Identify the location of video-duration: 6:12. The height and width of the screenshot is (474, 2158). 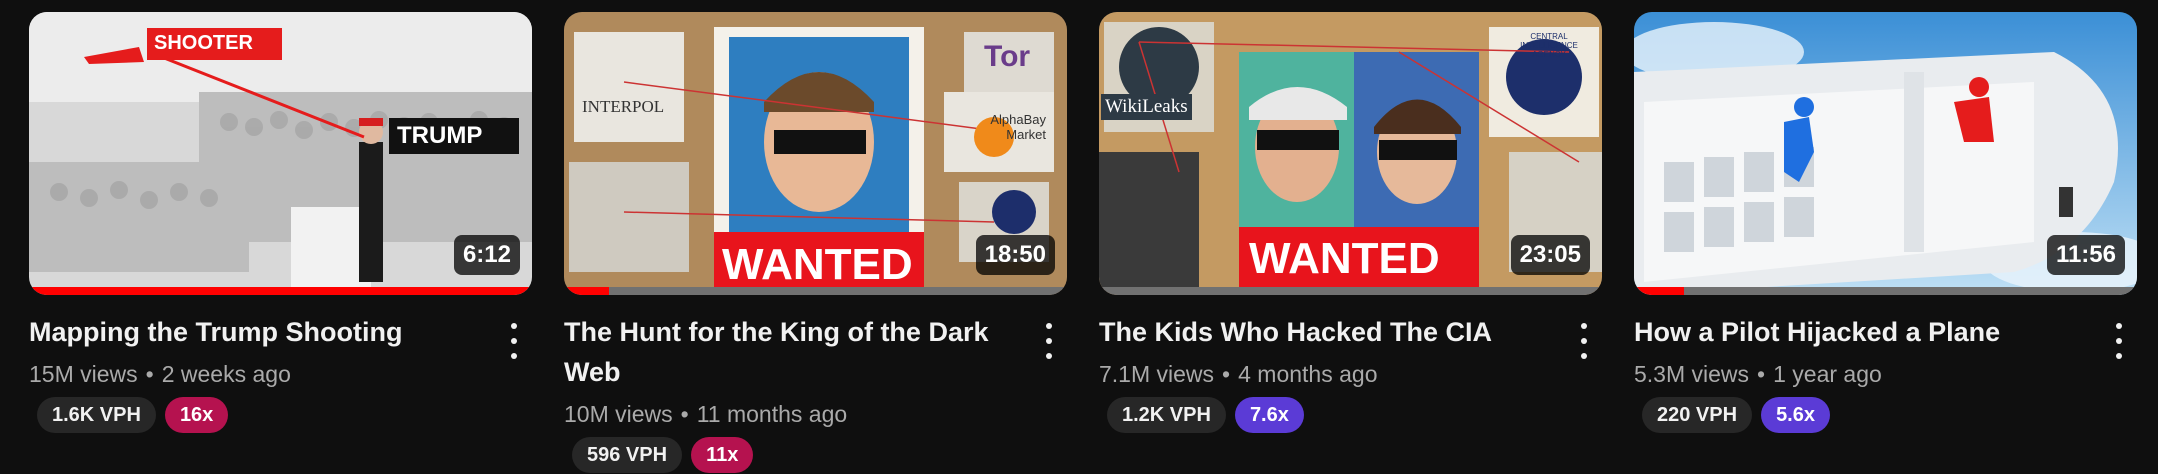
(486, 255).